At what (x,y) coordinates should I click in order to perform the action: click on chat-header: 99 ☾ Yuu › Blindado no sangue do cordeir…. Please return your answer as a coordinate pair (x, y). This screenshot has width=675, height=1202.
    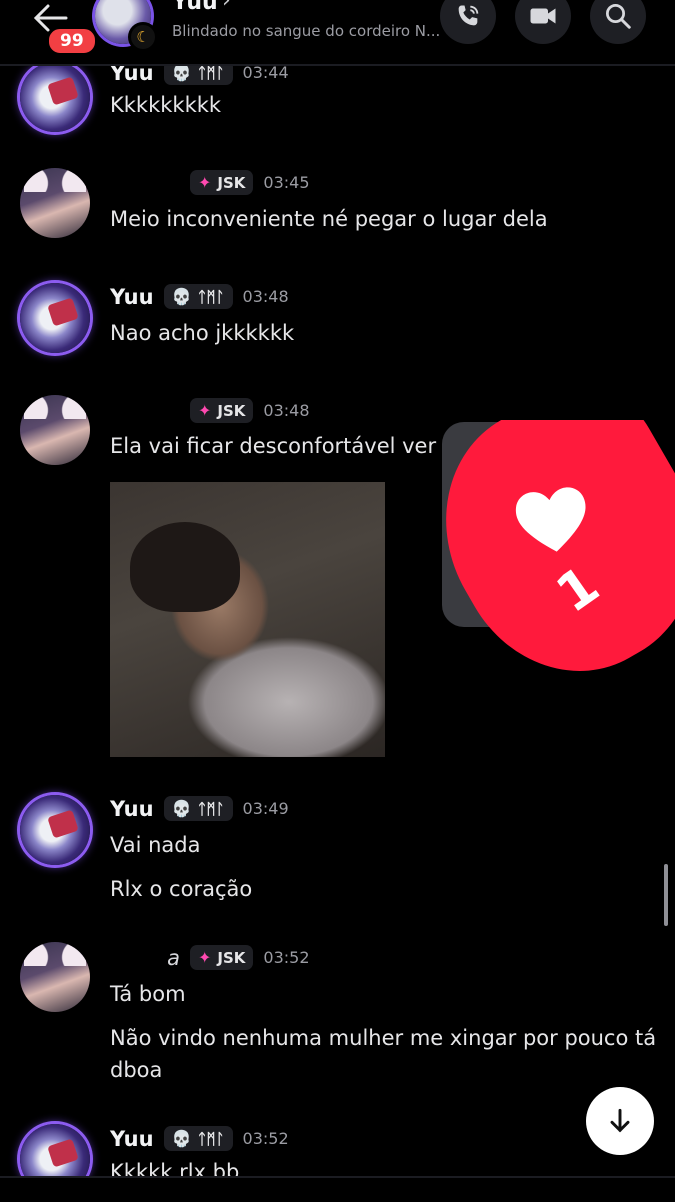
    Looking at the image, I should click on (337, 33).